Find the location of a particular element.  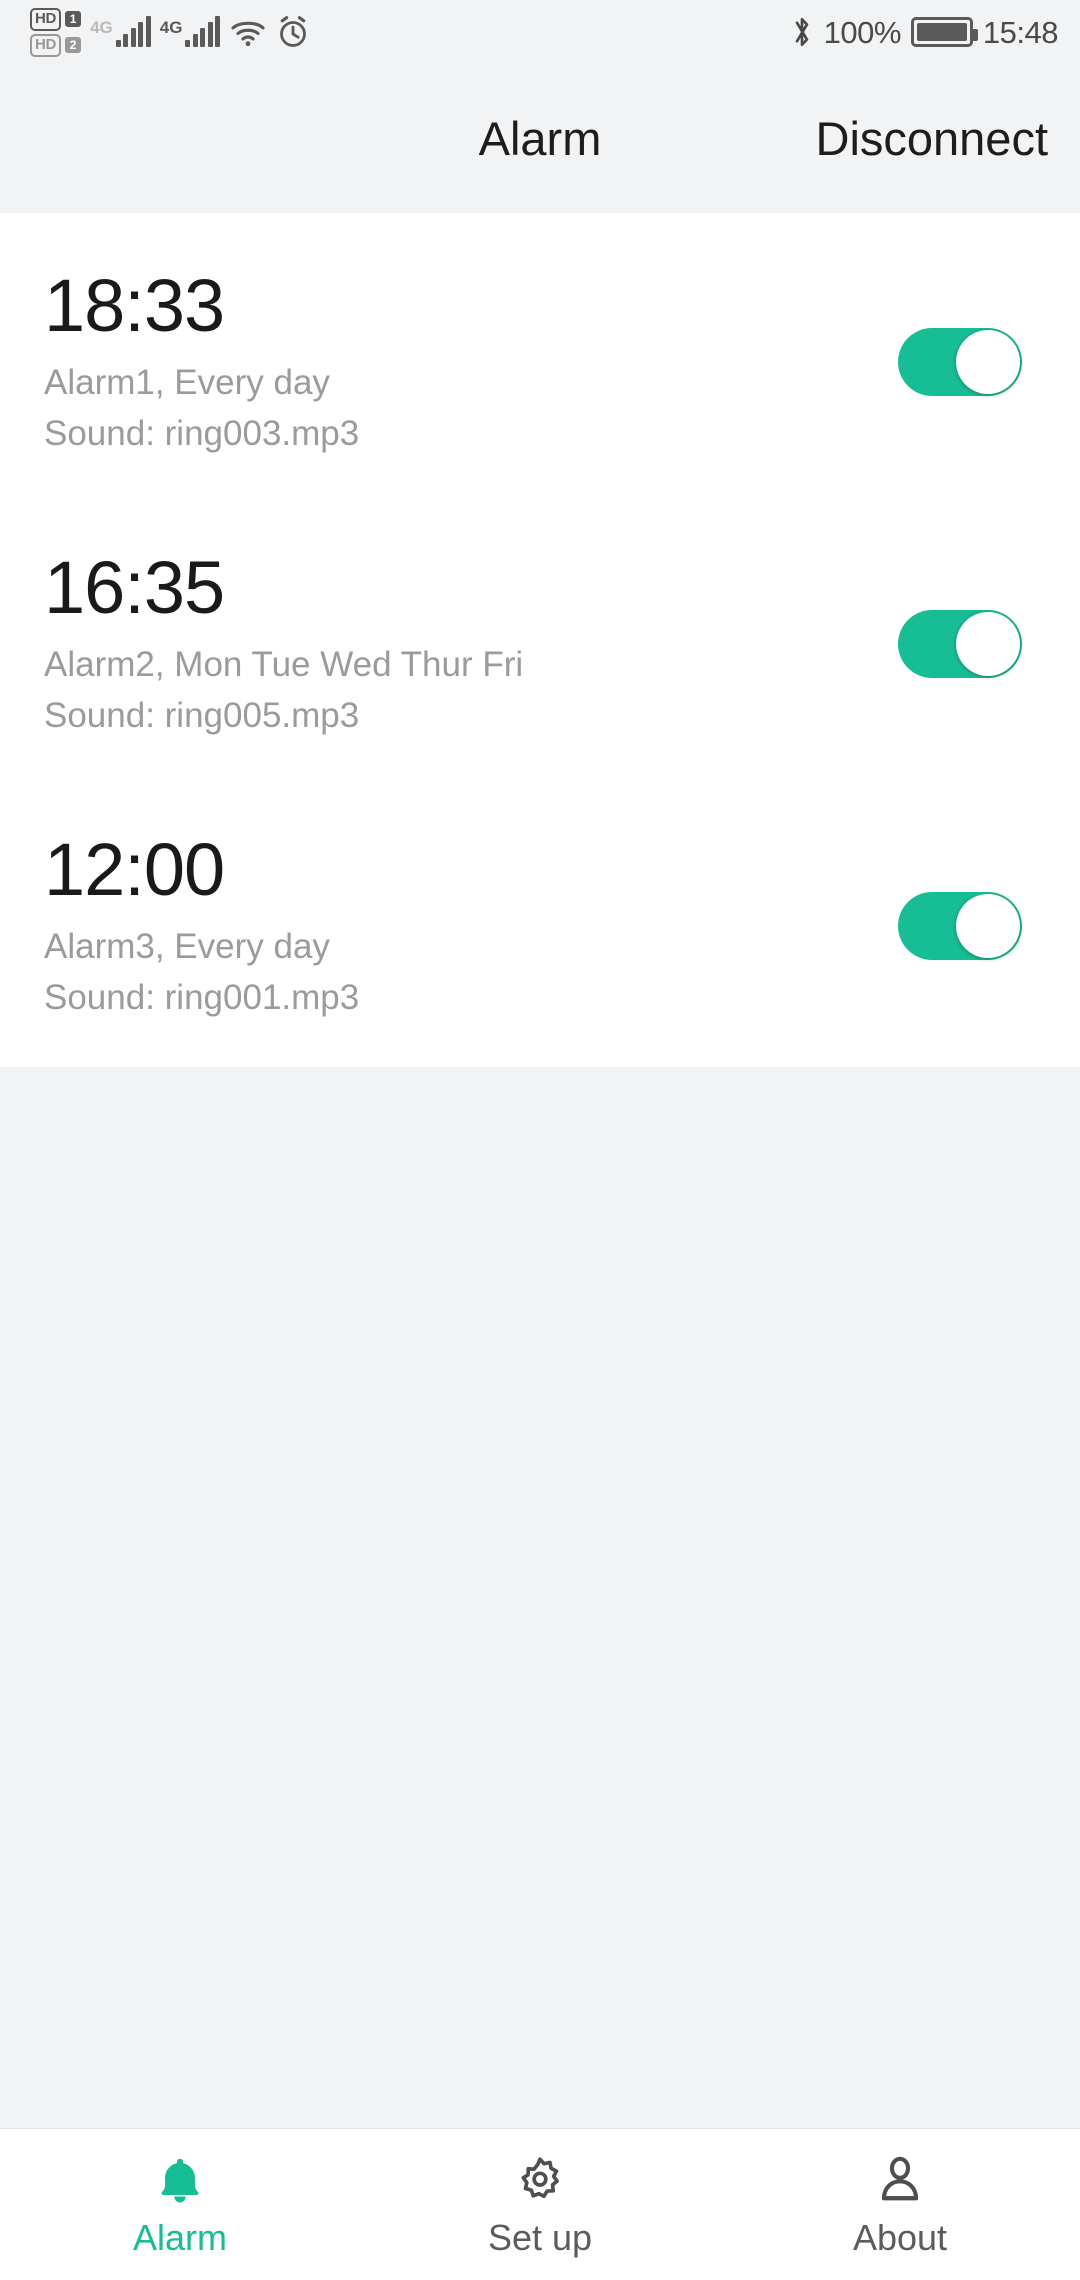

status-bar-clock: 15:48 is located at coordinates (1020, 32).